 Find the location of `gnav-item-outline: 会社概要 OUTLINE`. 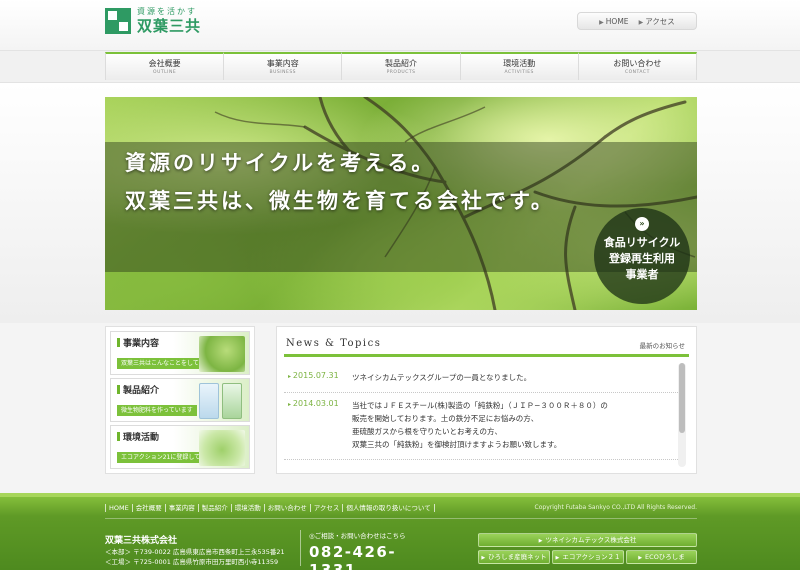

gnav-item-outline: 会社概要 OUTLINE is located at coordinates (165, 66).